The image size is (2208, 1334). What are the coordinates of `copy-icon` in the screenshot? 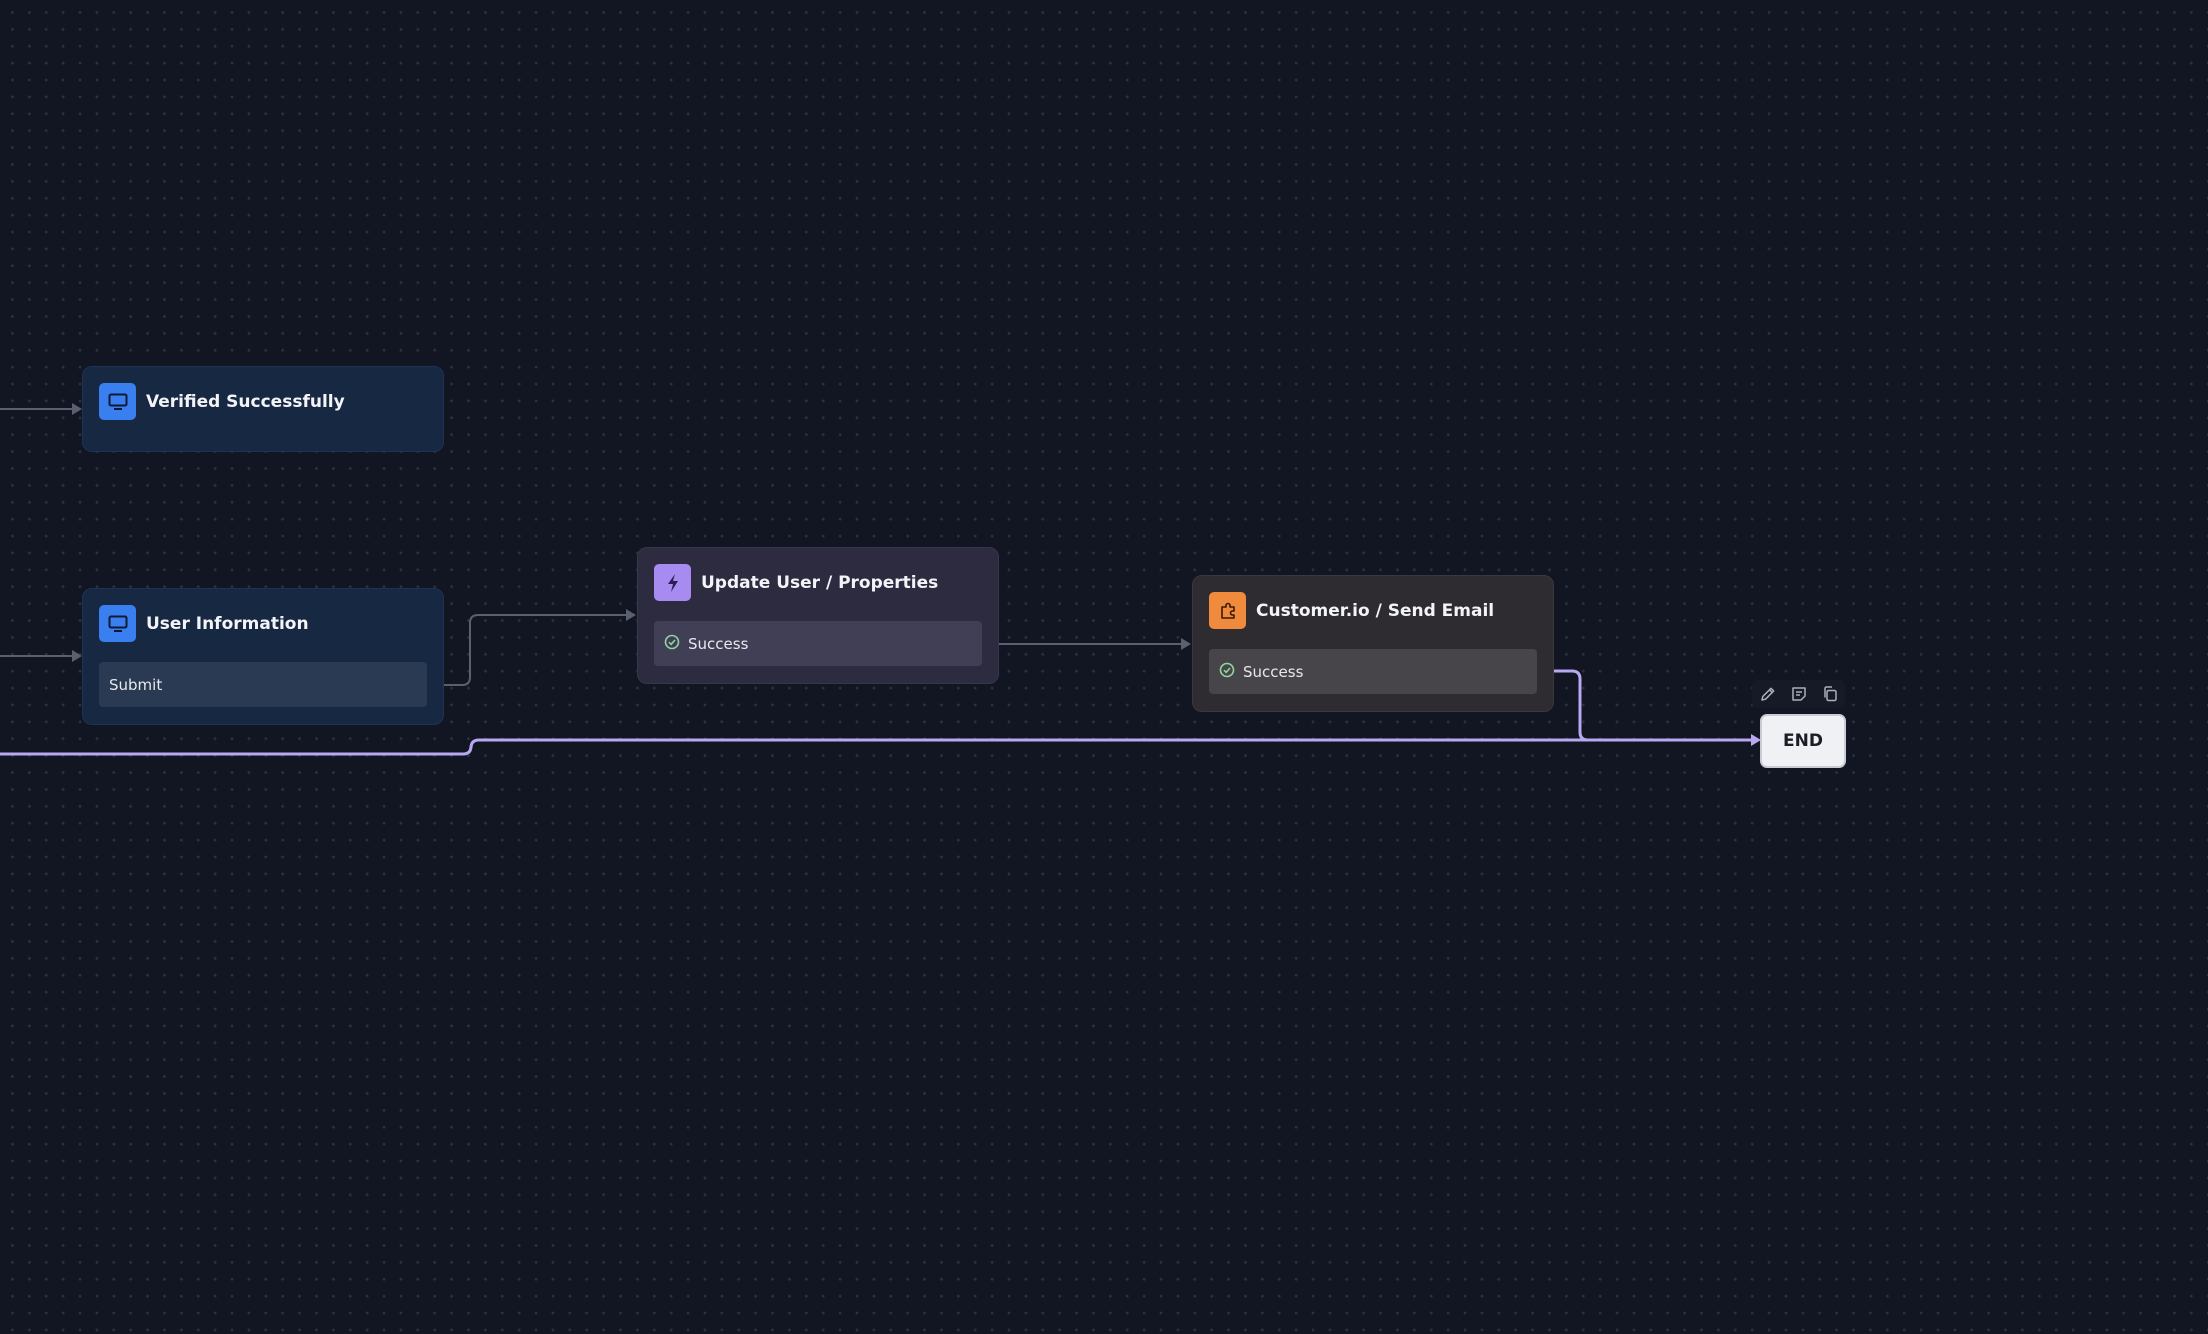 It's located at (1830, 694).